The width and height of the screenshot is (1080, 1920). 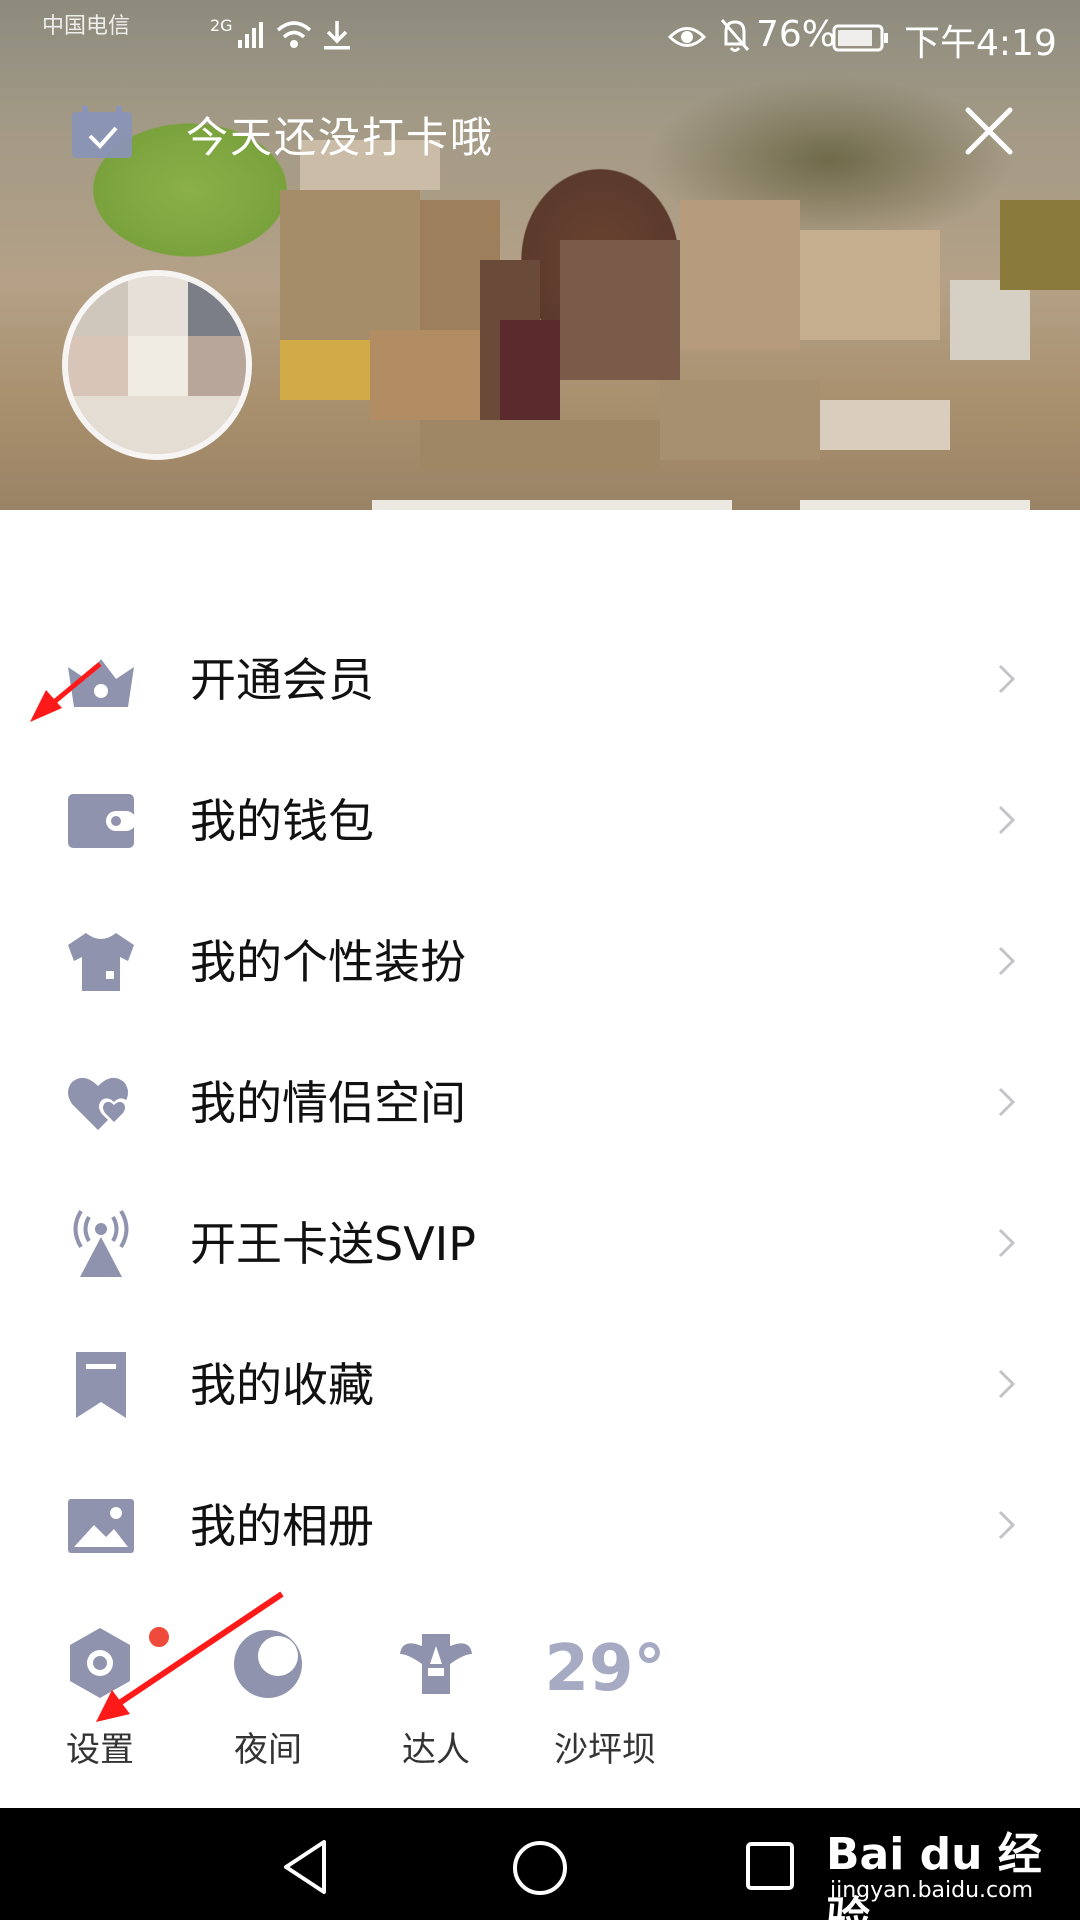 What do you see at coordinates (540, 38) in the screenshot?
I see `status-bar: 中国电信 2G 76% 下午4:19` at bounding box center [540, 38].